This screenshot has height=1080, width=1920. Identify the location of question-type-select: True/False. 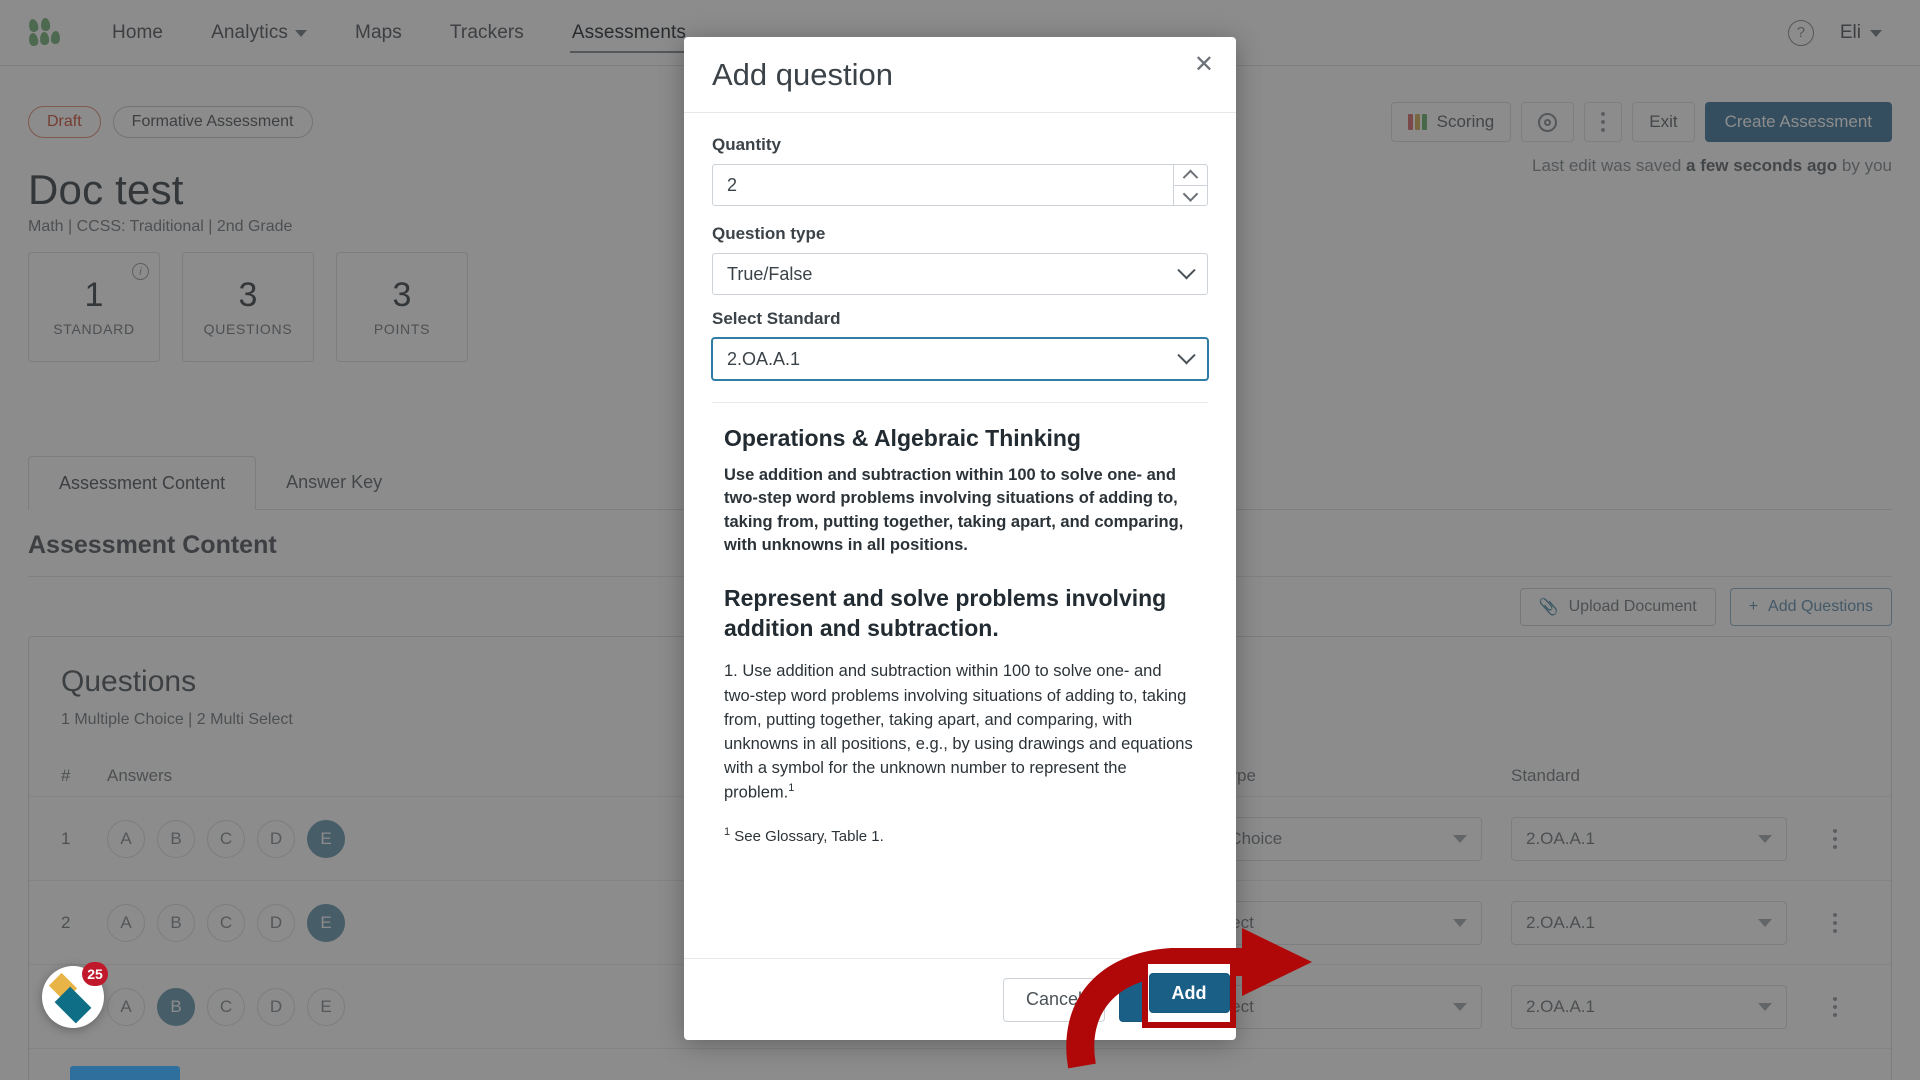
(960, 274).